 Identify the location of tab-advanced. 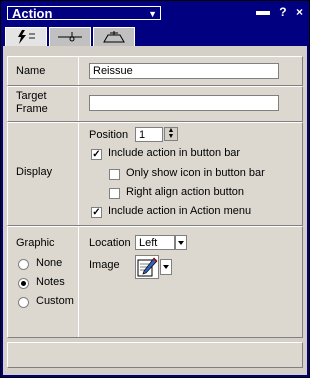
(114, 36).